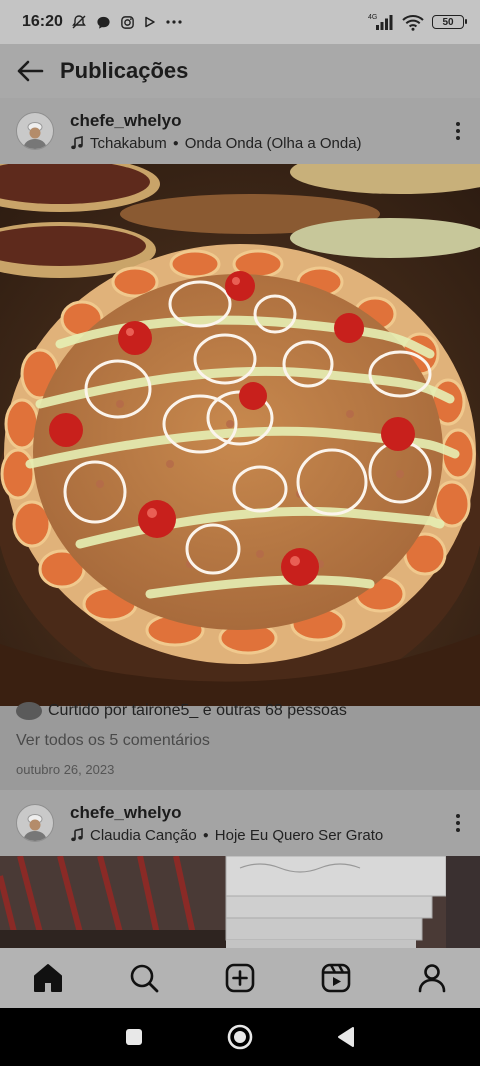 Image resolution: width=480 pixels, height=1066 pixels. What do you see at coordinates (134, 1037) in the screenshot?
I see `recents-button` at bounding box center [134, 1037].